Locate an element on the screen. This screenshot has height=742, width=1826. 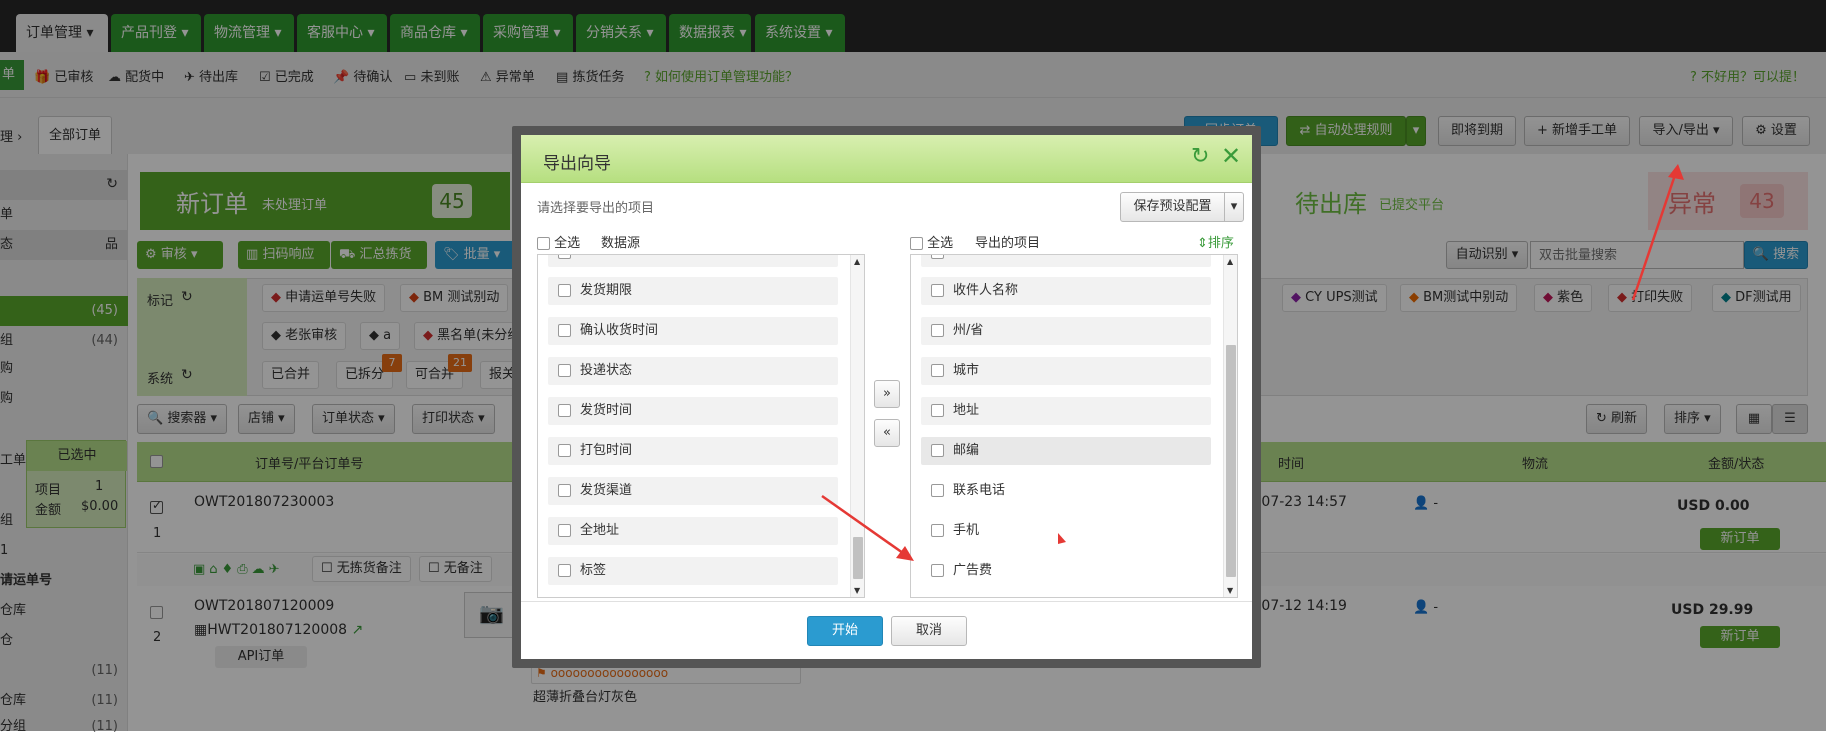
arrow-to-ad-fee is located at coordinates (866, 527).